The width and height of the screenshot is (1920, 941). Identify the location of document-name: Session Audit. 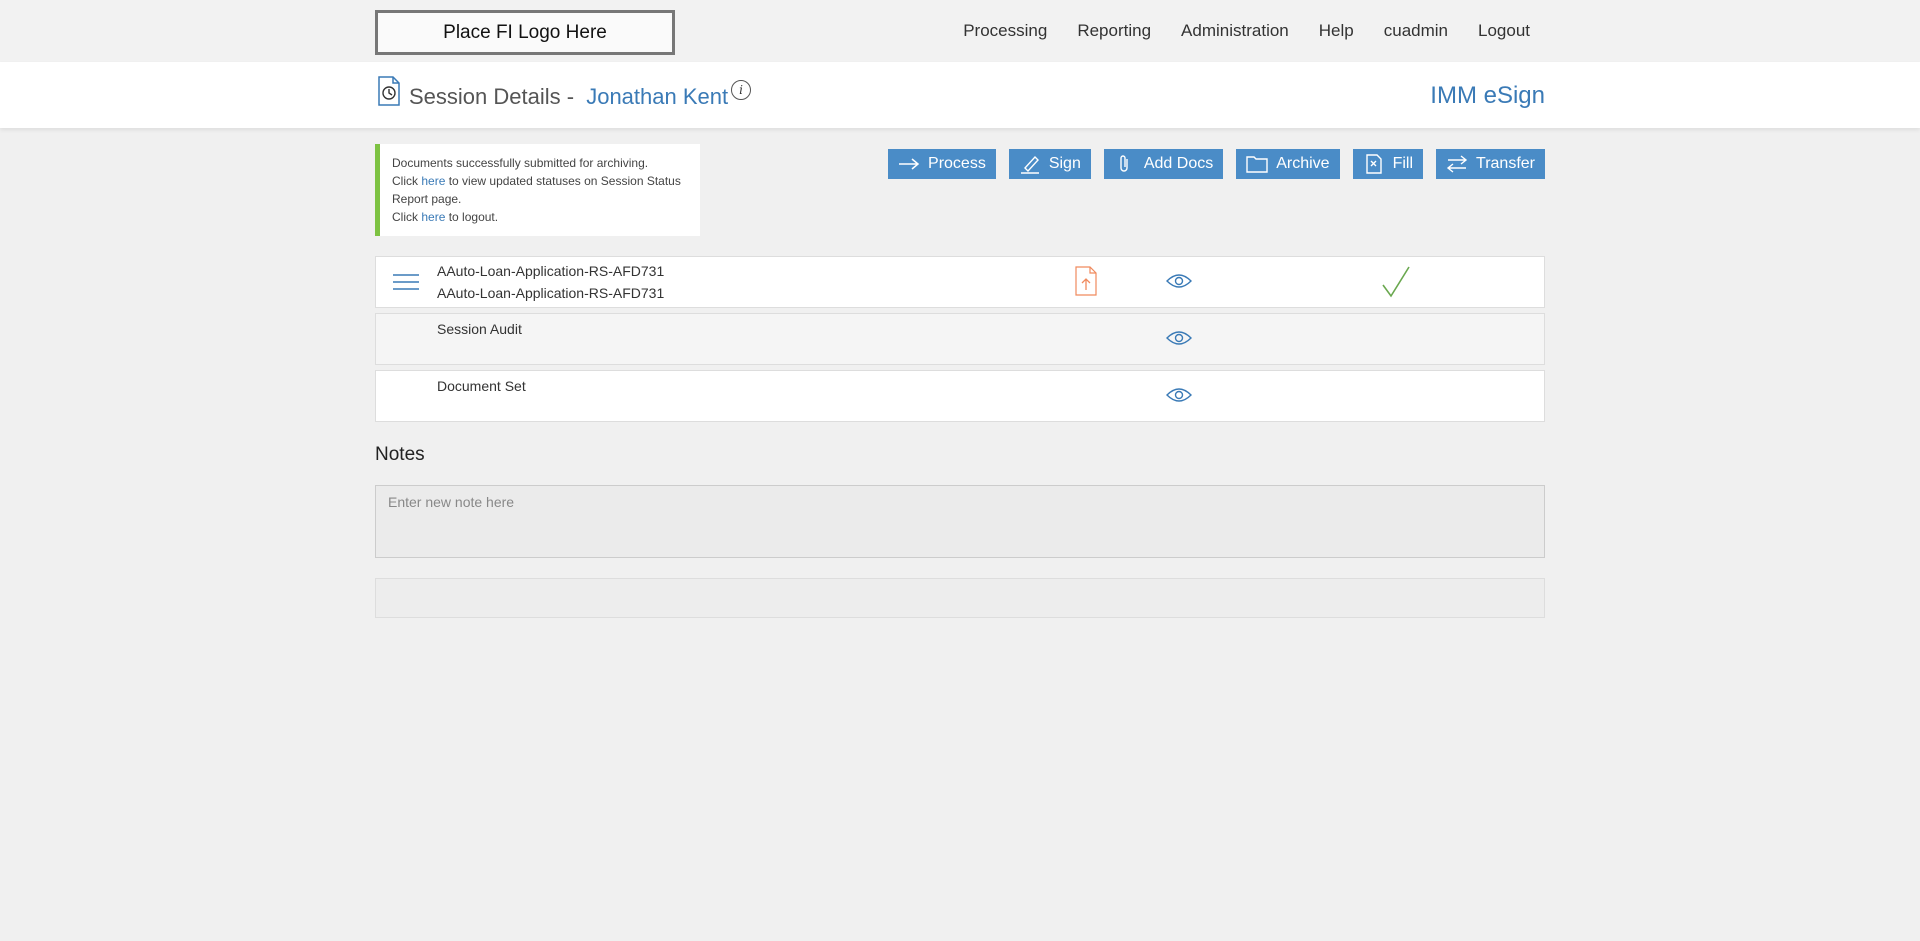
(479, 329).